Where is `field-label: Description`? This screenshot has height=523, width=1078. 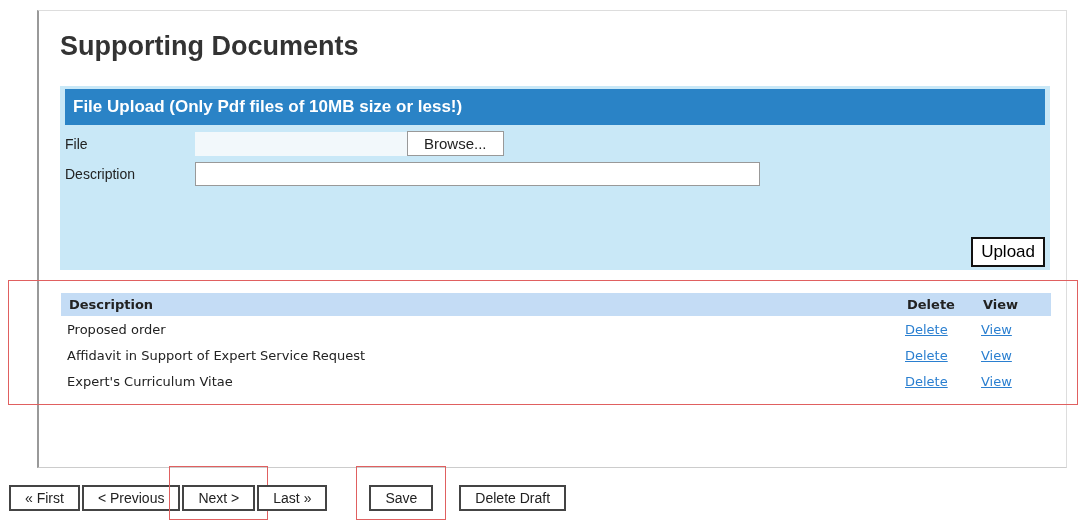
field-label: Description is located at coordinates (101, 174).